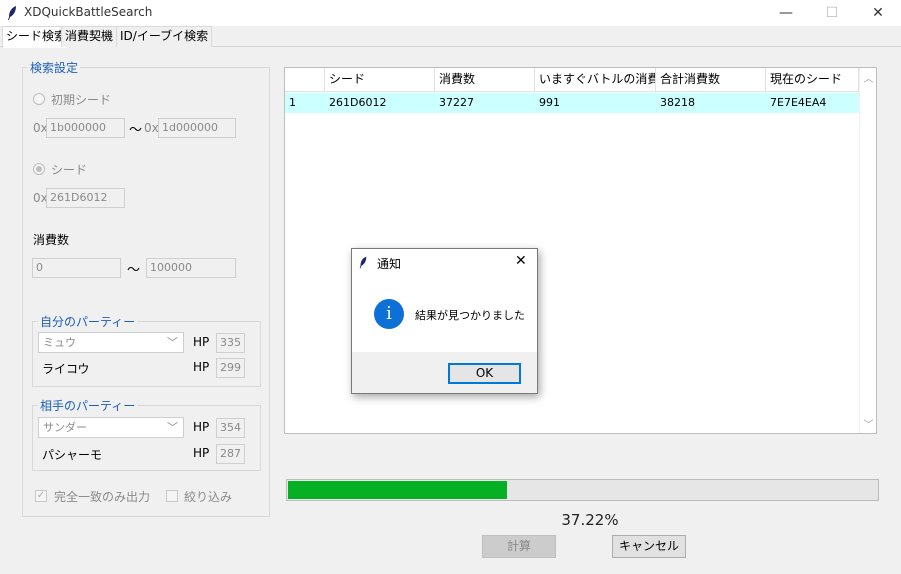 The image size is (901, 574). Describe the element at coordinates (649, 546) in the screenshot. I see `cancel-button: キャンセル` at that location.